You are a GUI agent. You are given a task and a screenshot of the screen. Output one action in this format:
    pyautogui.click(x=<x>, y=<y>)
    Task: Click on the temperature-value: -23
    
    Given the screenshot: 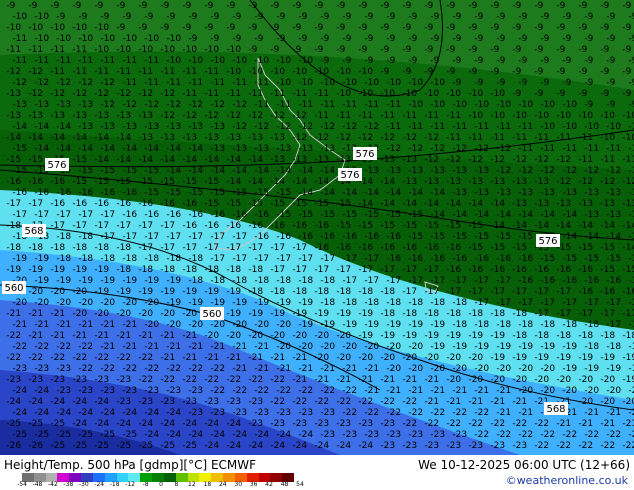 What is the action you would take?
    pyautogui.click(x=233, y=402)
    